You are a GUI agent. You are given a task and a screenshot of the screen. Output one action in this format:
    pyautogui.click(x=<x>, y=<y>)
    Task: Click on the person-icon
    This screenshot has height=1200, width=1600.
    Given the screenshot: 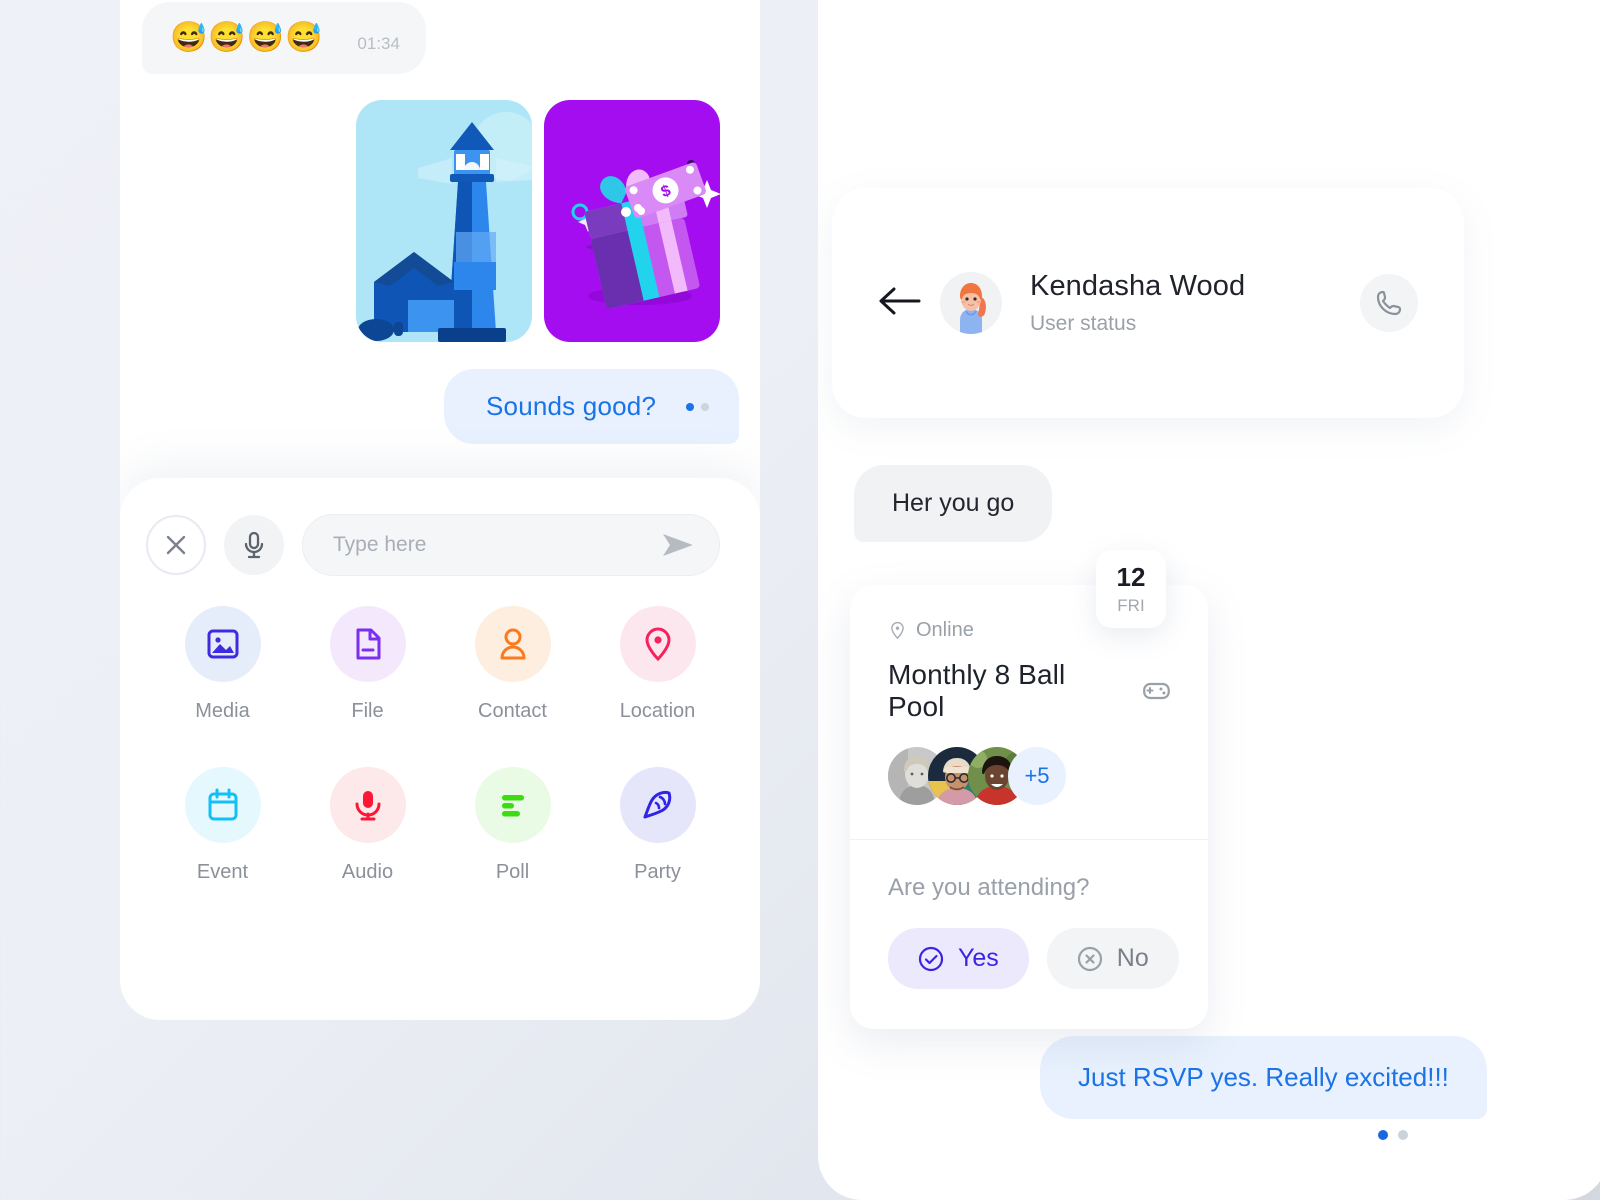 What is the action you would take?
    pyautogui.click(x=512, y=644)
    